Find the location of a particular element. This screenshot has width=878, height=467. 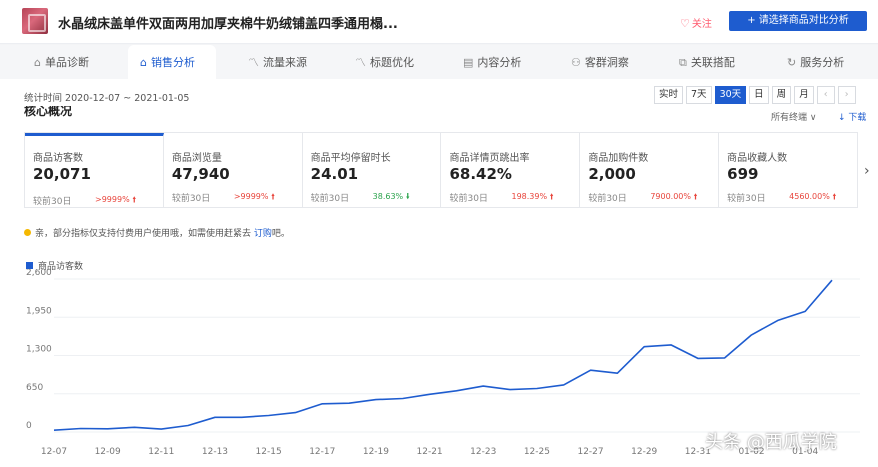

x-tick-label: 12-25 is located at coordinates (537, 452).